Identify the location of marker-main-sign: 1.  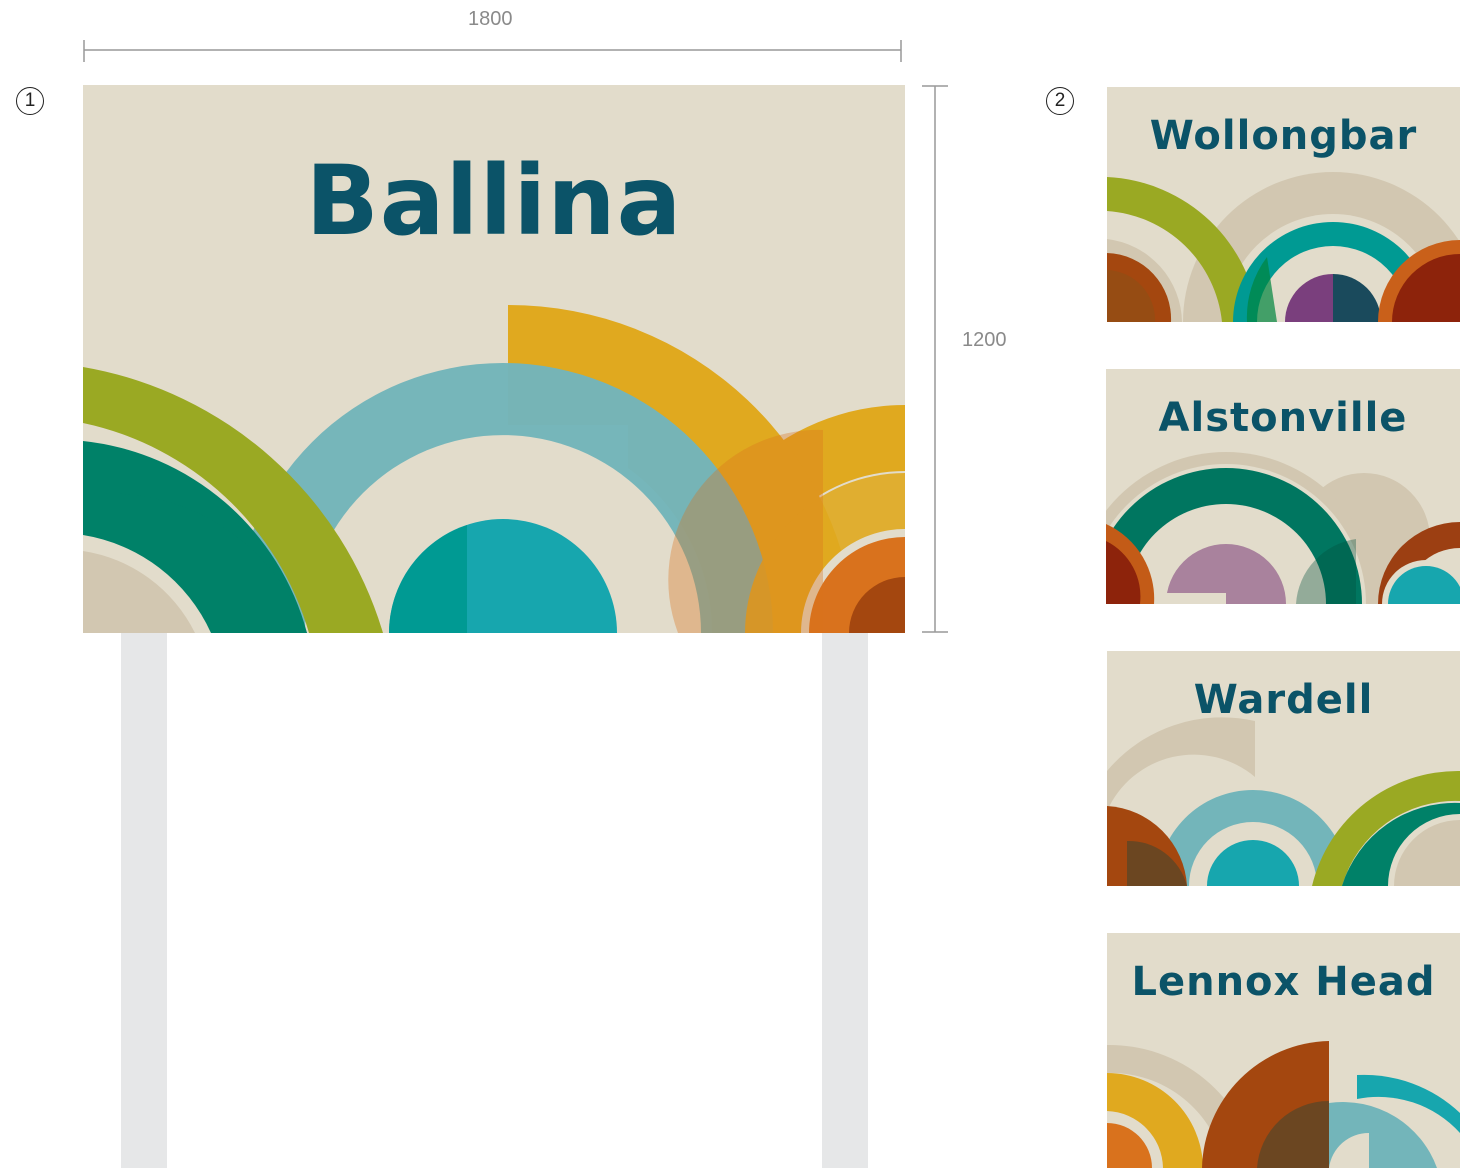
(30, 101).